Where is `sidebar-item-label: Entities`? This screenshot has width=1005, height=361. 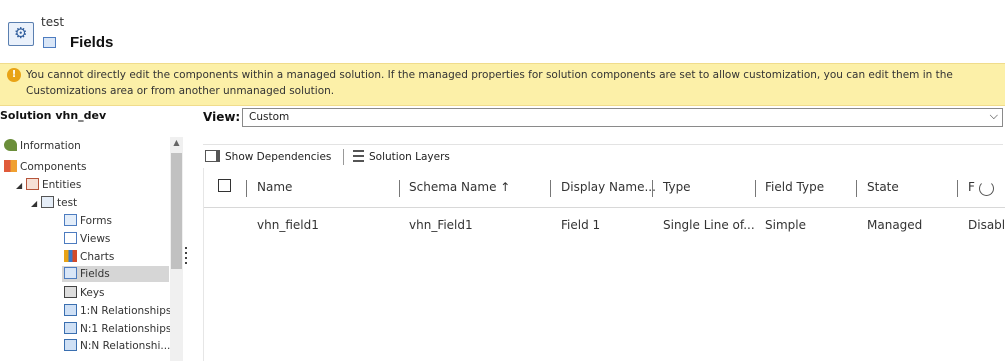 sidebar-item-label: Entities is located at coordinates (62, 185).